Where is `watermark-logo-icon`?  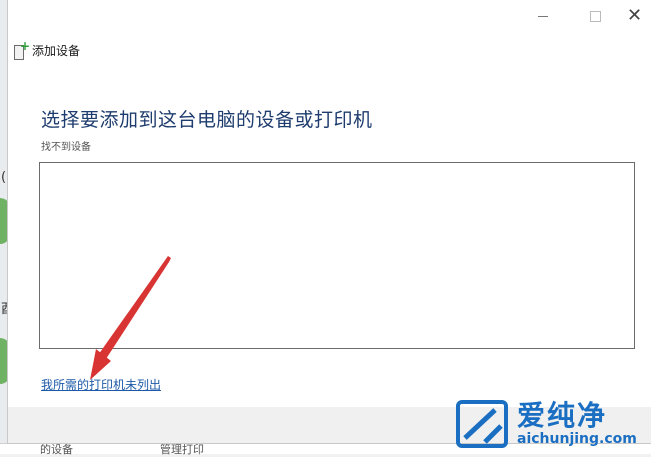 watermark-logo-icon is located at coordinates (482, 424).